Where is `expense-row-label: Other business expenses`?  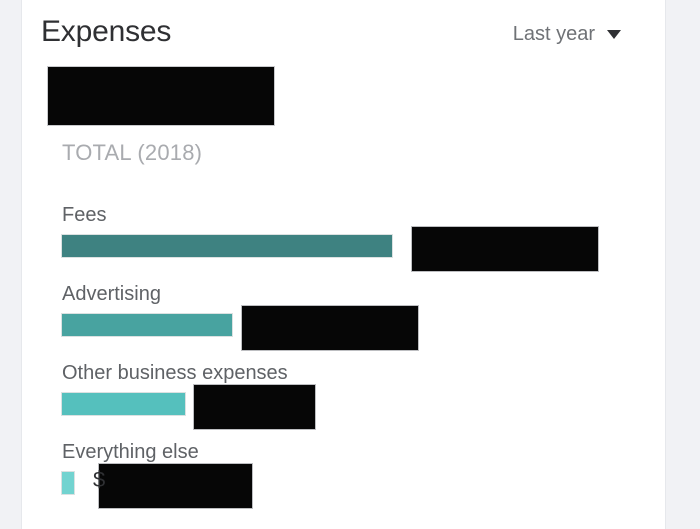 expense-row-label: Other business expenses is located at coordinates (175, 373).